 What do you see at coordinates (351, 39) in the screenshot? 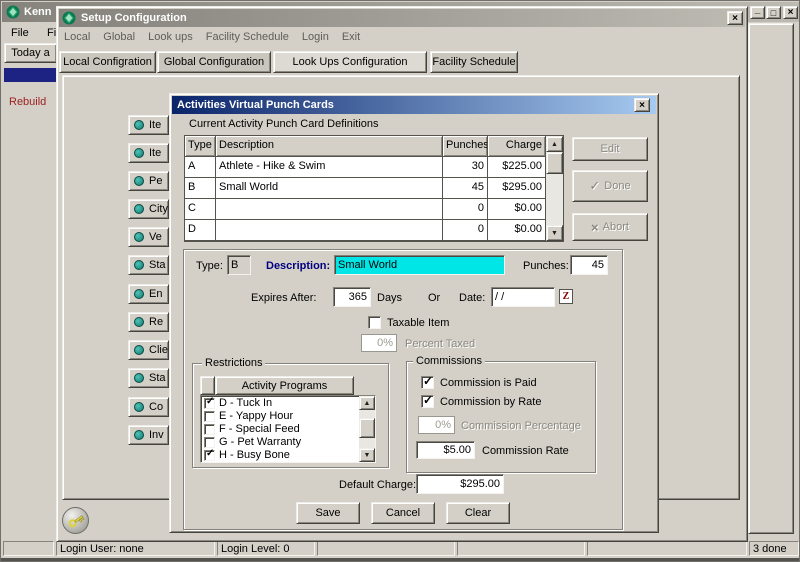
I see `menu-item-exit: Exit` at bounding box center [351, 39].